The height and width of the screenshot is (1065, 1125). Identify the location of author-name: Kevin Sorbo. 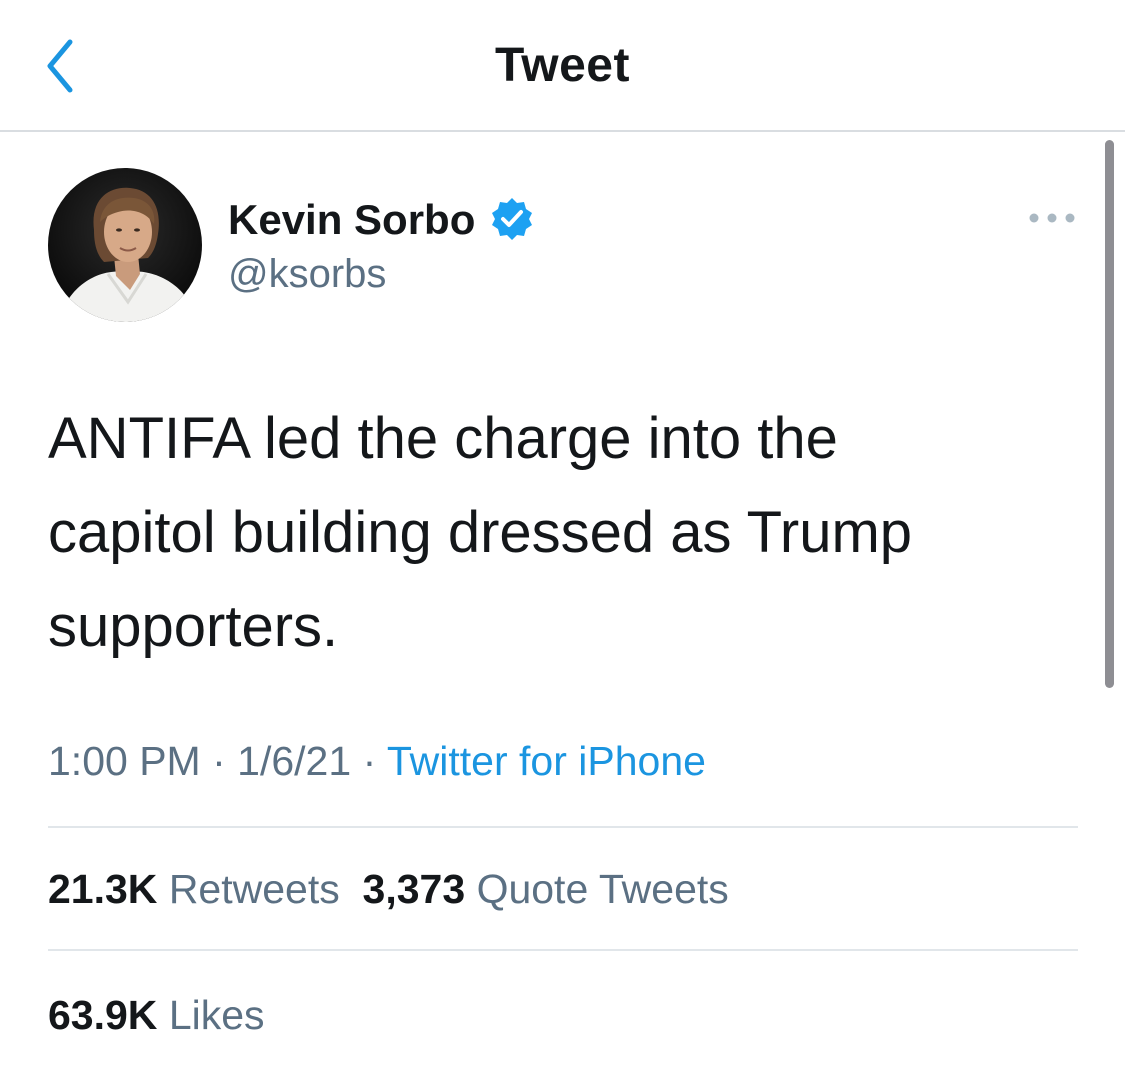
(351, 220).